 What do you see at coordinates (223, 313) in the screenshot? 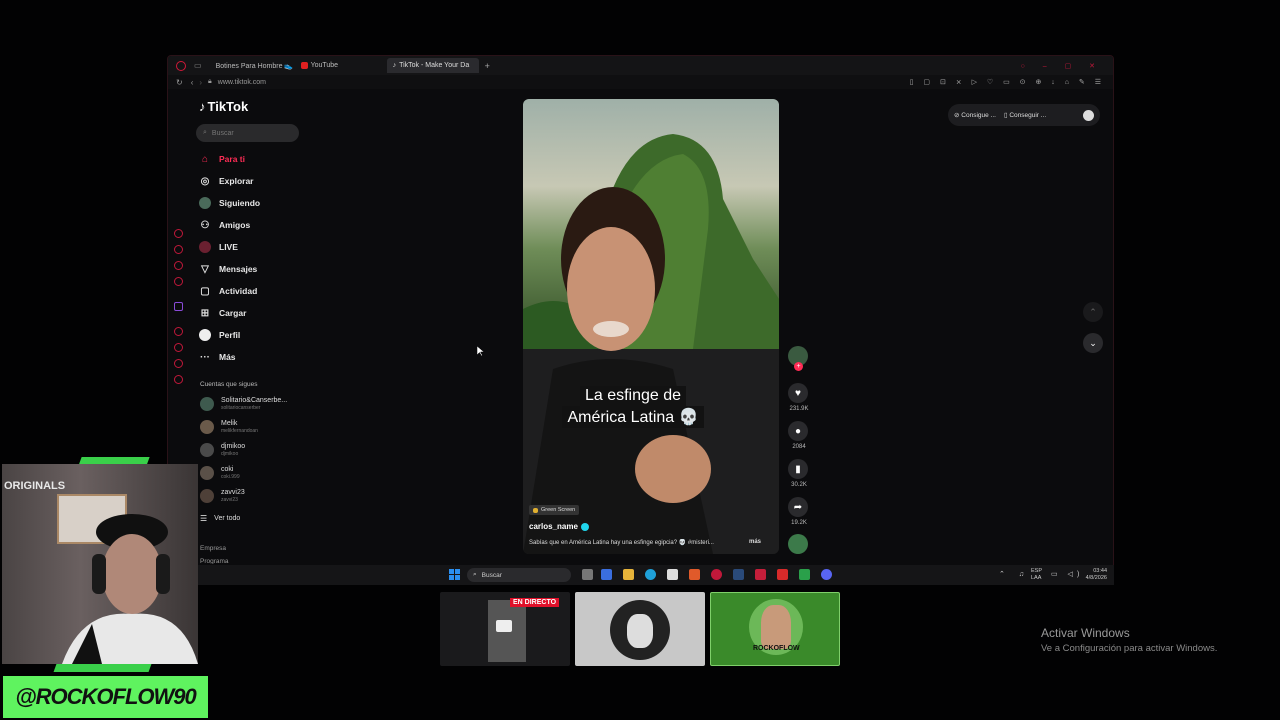
I see `nav-cargar: ⊞ Cargar` at bounding box center [223, 313].